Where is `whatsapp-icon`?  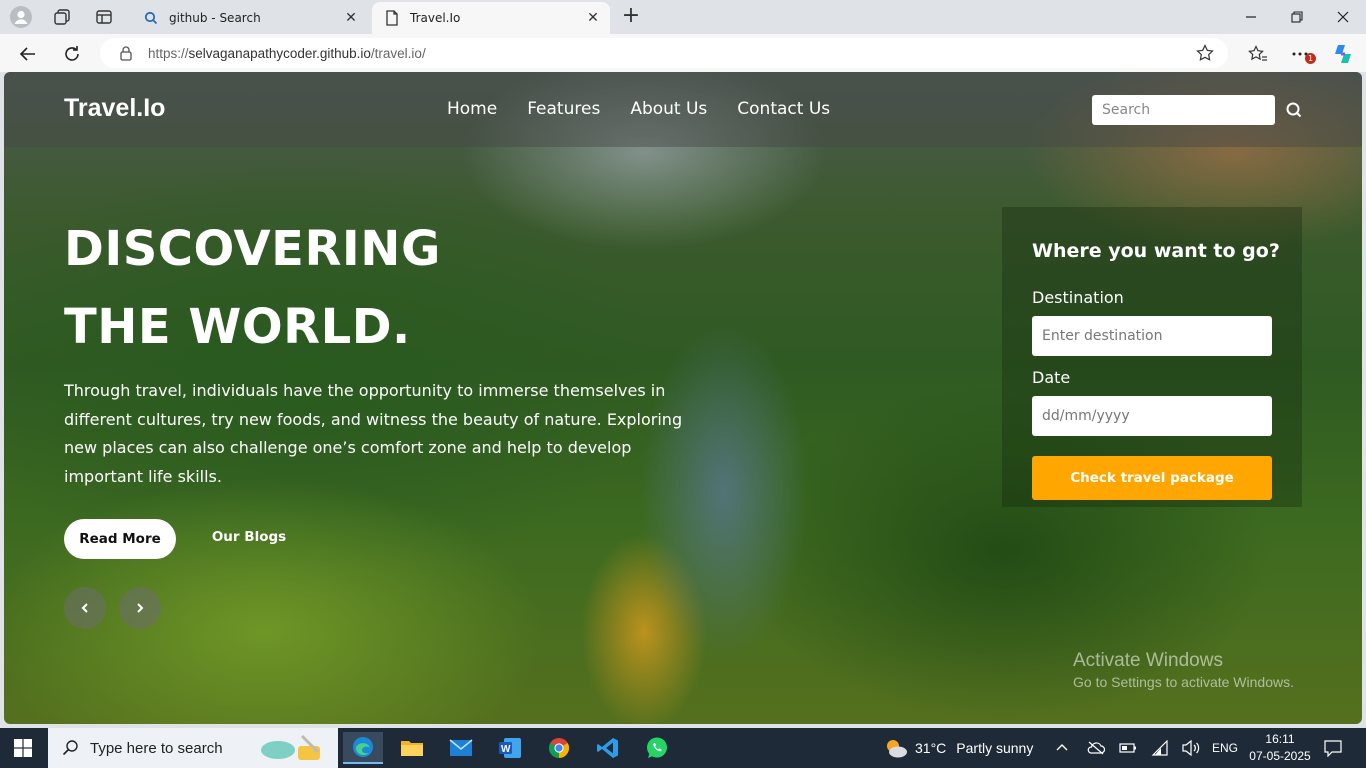 whatsapp-icon is located at coordinates (657, 747).